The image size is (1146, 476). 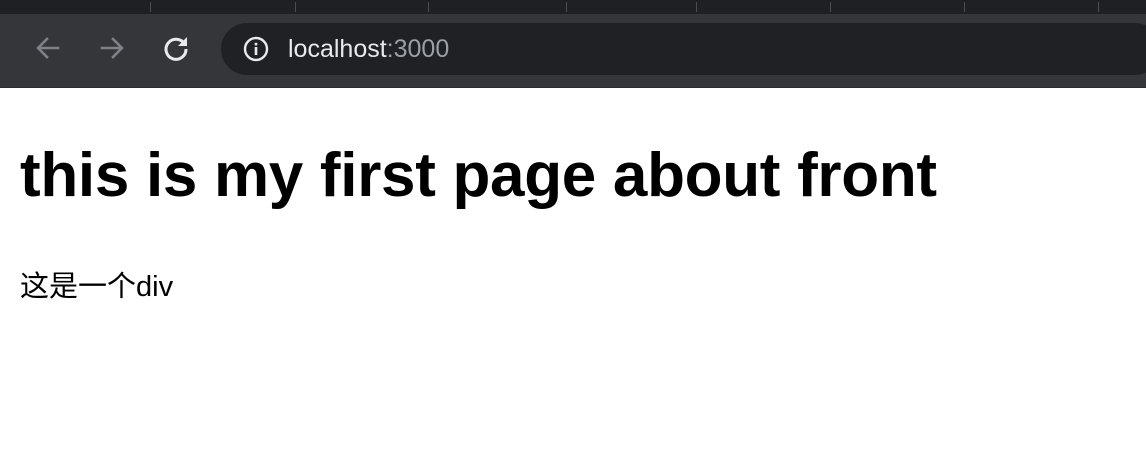 I want to click on arrow-left-icon, so click(x=48, y=48).